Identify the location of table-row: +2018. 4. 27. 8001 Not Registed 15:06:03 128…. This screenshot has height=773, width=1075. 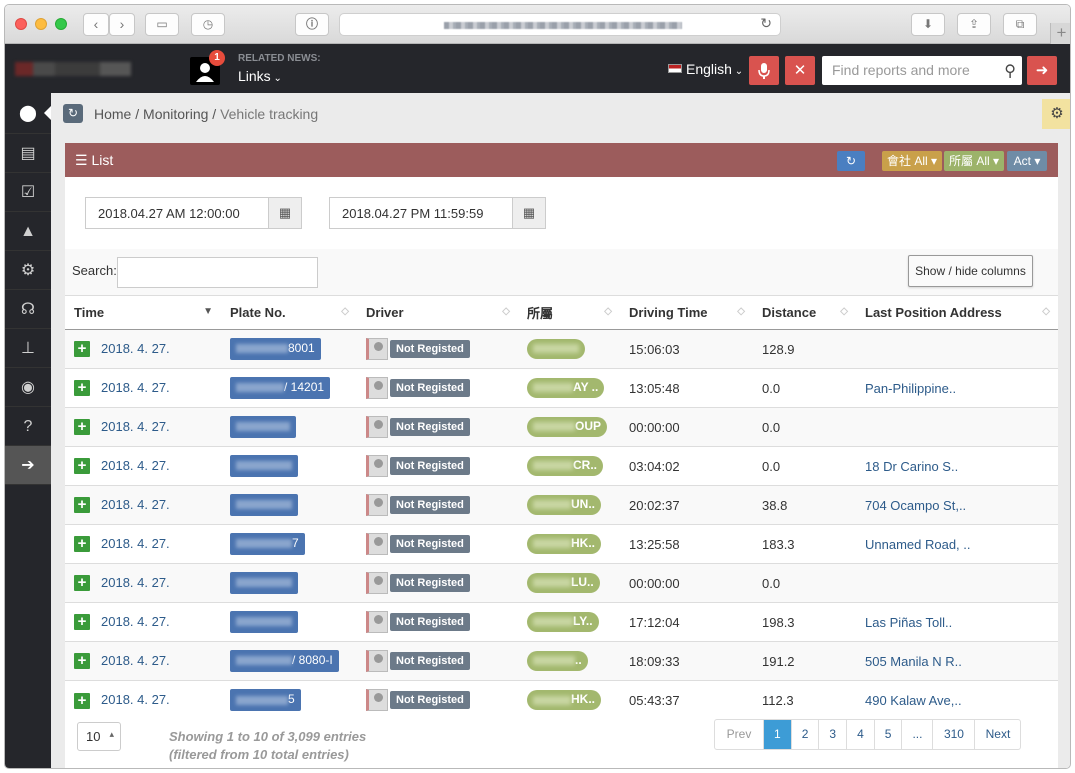
(561, 349).